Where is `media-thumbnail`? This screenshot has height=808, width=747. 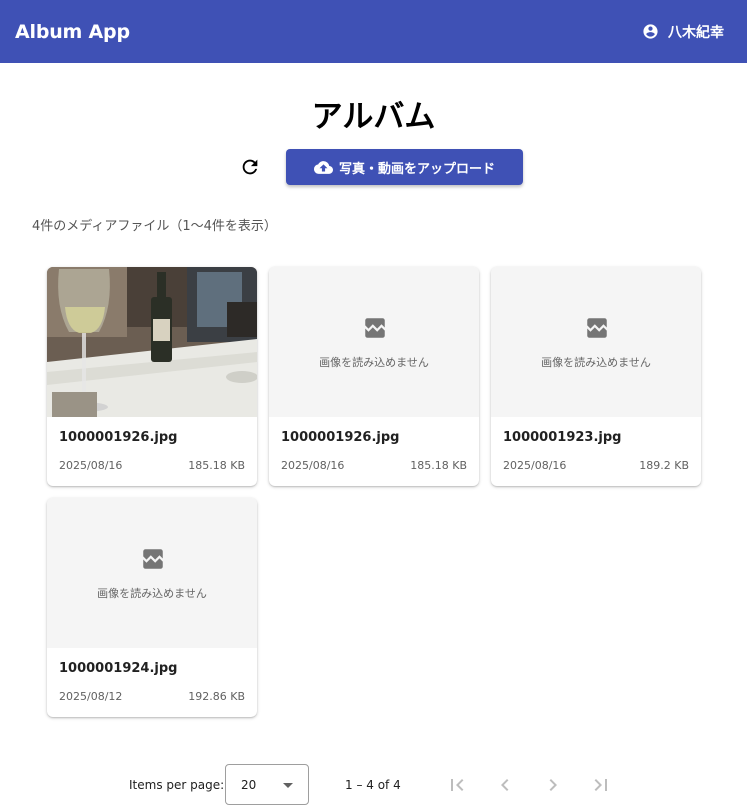 media-thumbnail is located at coordinates (152, 342).